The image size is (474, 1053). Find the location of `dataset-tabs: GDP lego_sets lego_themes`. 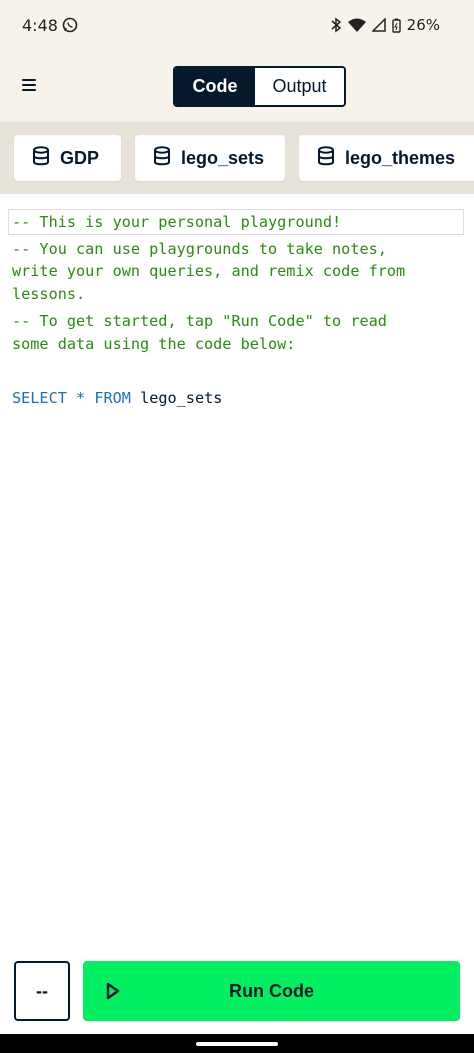

dataset-tabs: GDP lego_sets lego_themes is located at coordinates (237, 158).